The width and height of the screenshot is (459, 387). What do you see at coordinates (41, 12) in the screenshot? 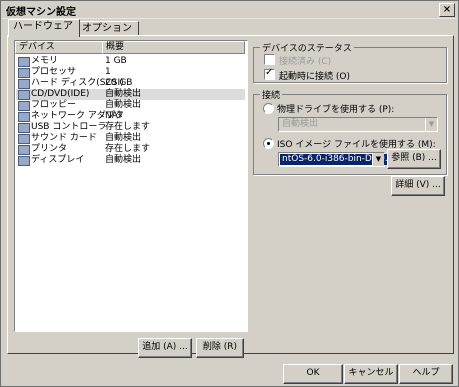
I see `window-title: 仮想マシン設定` at bounding box center [41, 12].